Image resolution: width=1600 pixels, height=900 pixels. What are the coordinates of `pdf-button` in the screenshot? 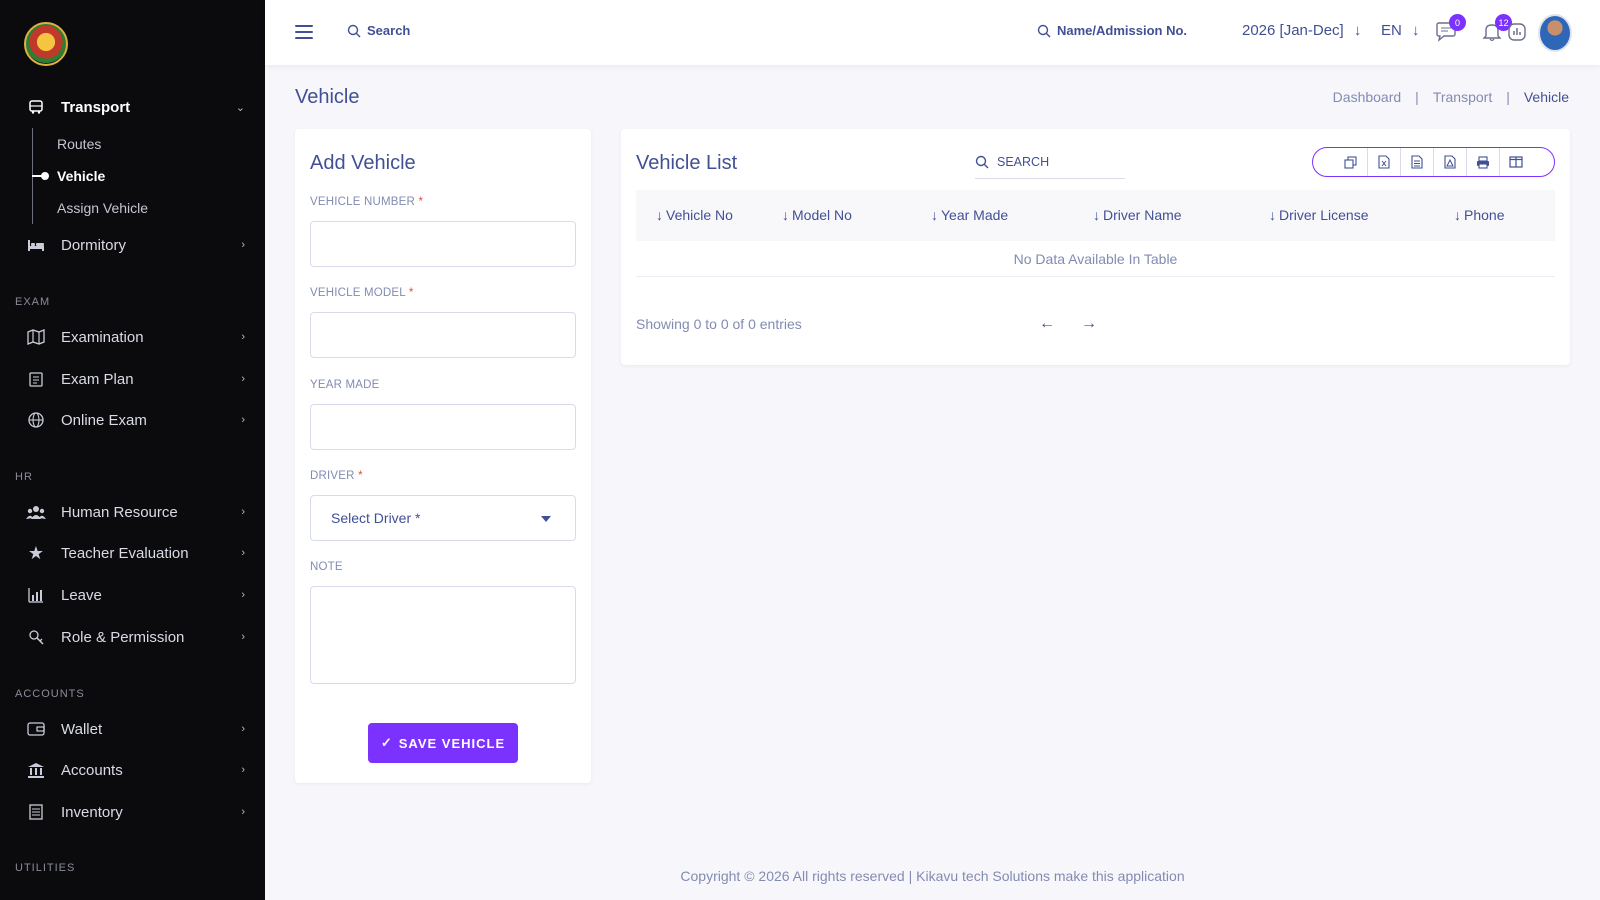 It's located at (1450, 162).